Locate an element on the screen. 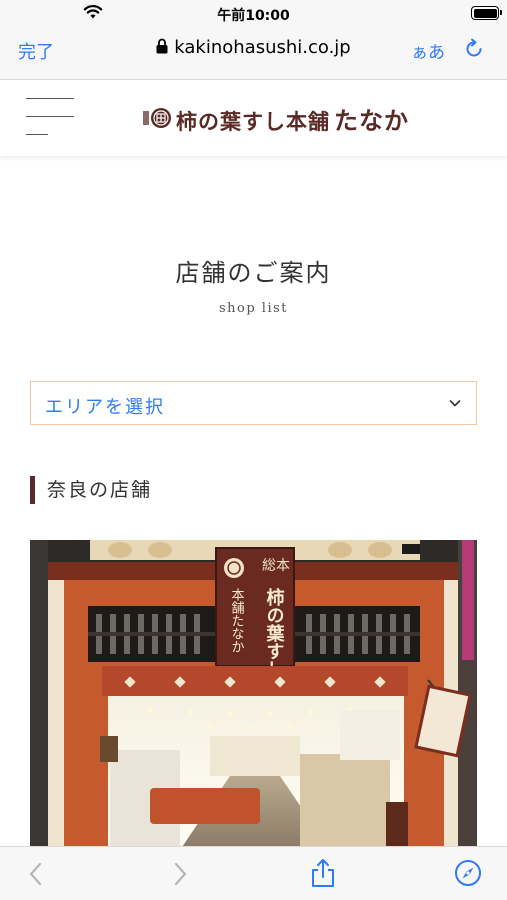 The height and width of the screenshot is (900, 507). site-logo: 柿の葉すし本舗 たなか is located at coordinates (275, 118).